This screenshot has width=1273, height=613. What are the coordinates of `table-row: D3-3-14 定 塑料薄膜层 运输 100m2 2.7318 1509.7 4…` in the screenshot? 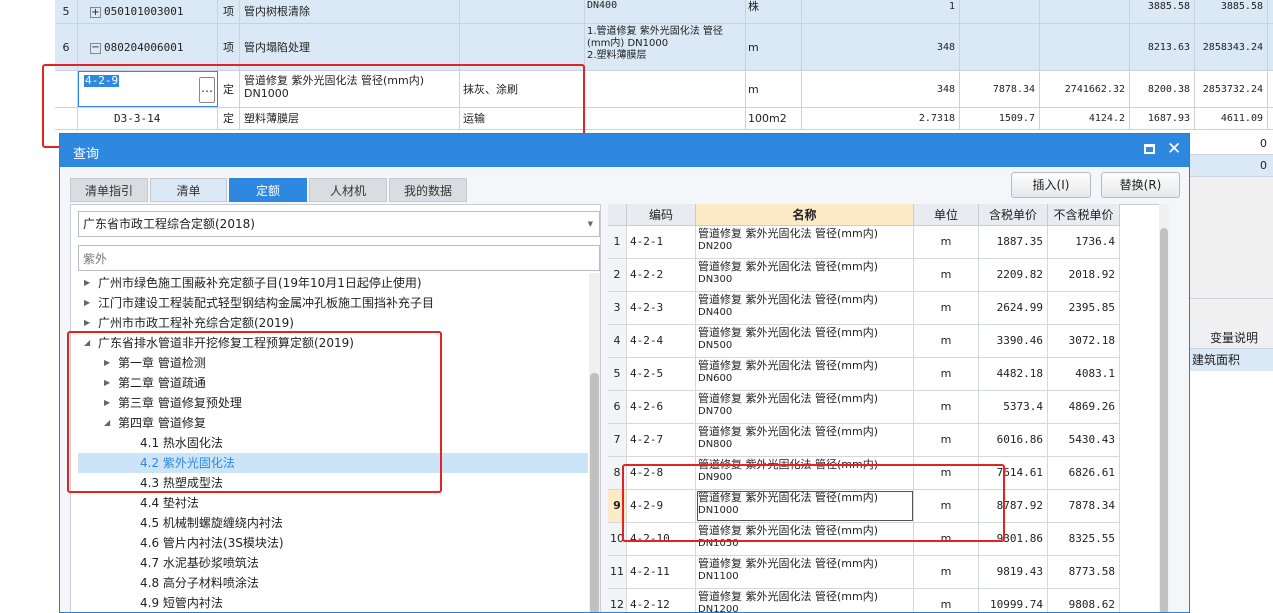 It's located at (664, 119).